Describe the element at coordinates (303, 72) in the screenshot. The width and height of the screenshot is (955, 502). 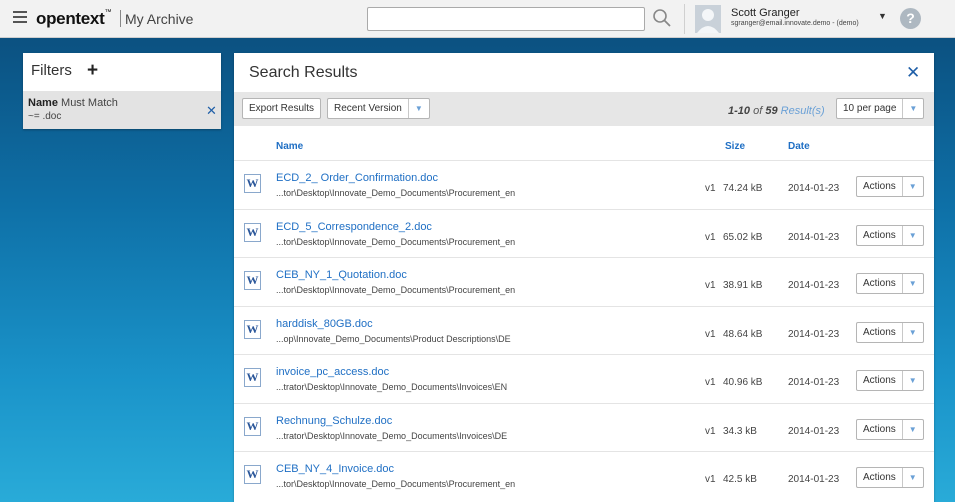
I see `results-title: Search Results` at that location.